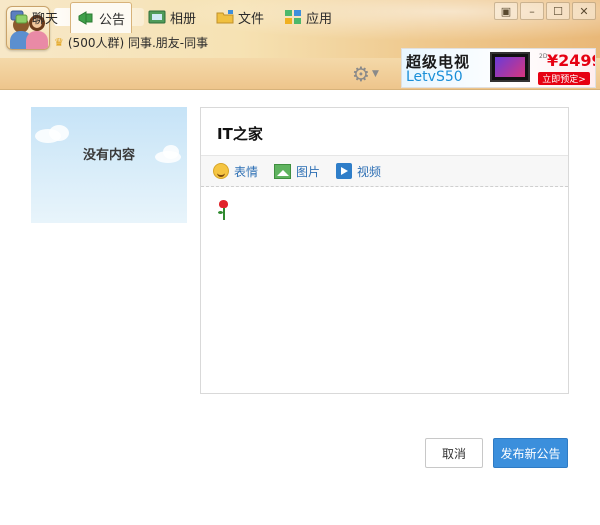 The width and height of the screenshot is (600, 525). I want to click on video-button: 视频, so click(358, 171).